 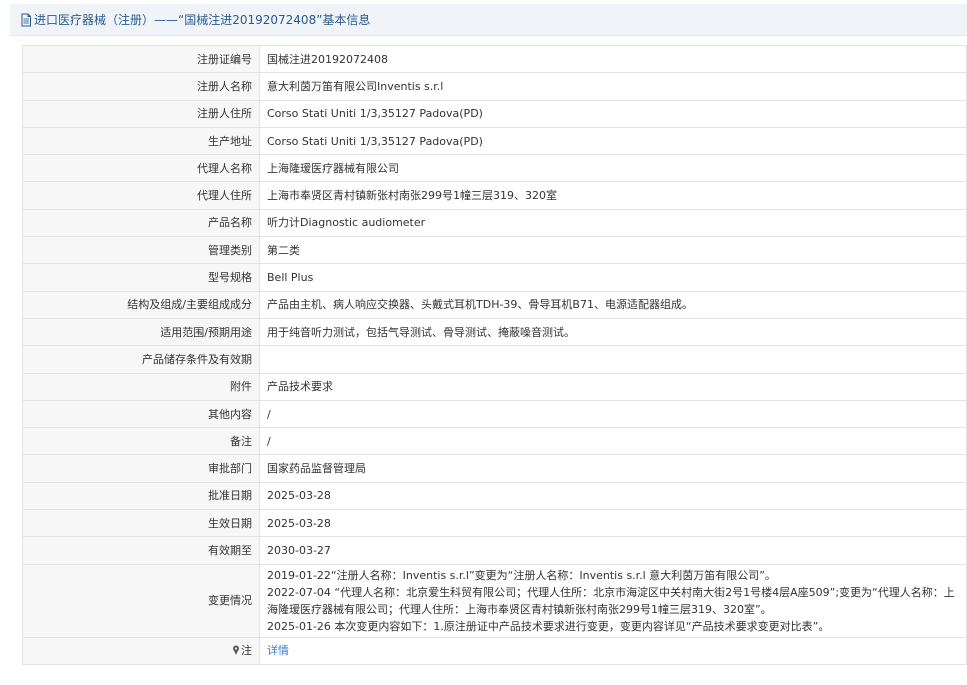 I want to click on table-row: 产品名称 听力计Diagnostic audiometer, so click(x=494, y=223).